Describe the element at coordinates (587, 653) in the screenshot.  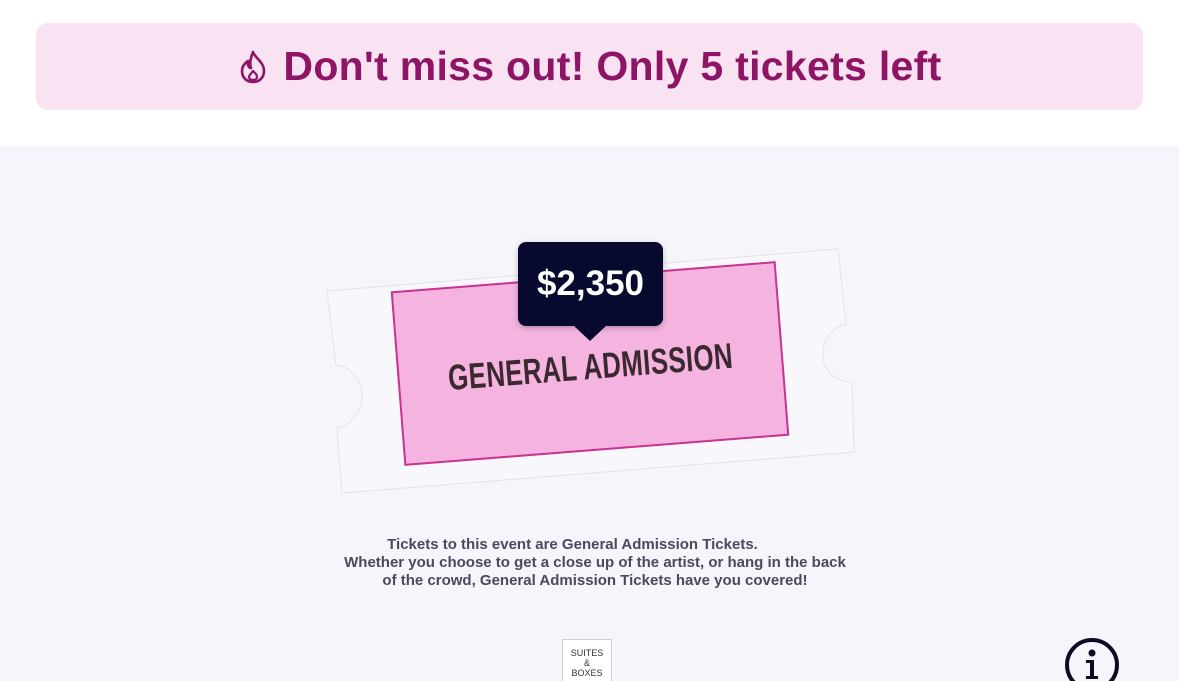
I see `suites-label: SUITES` at that location.